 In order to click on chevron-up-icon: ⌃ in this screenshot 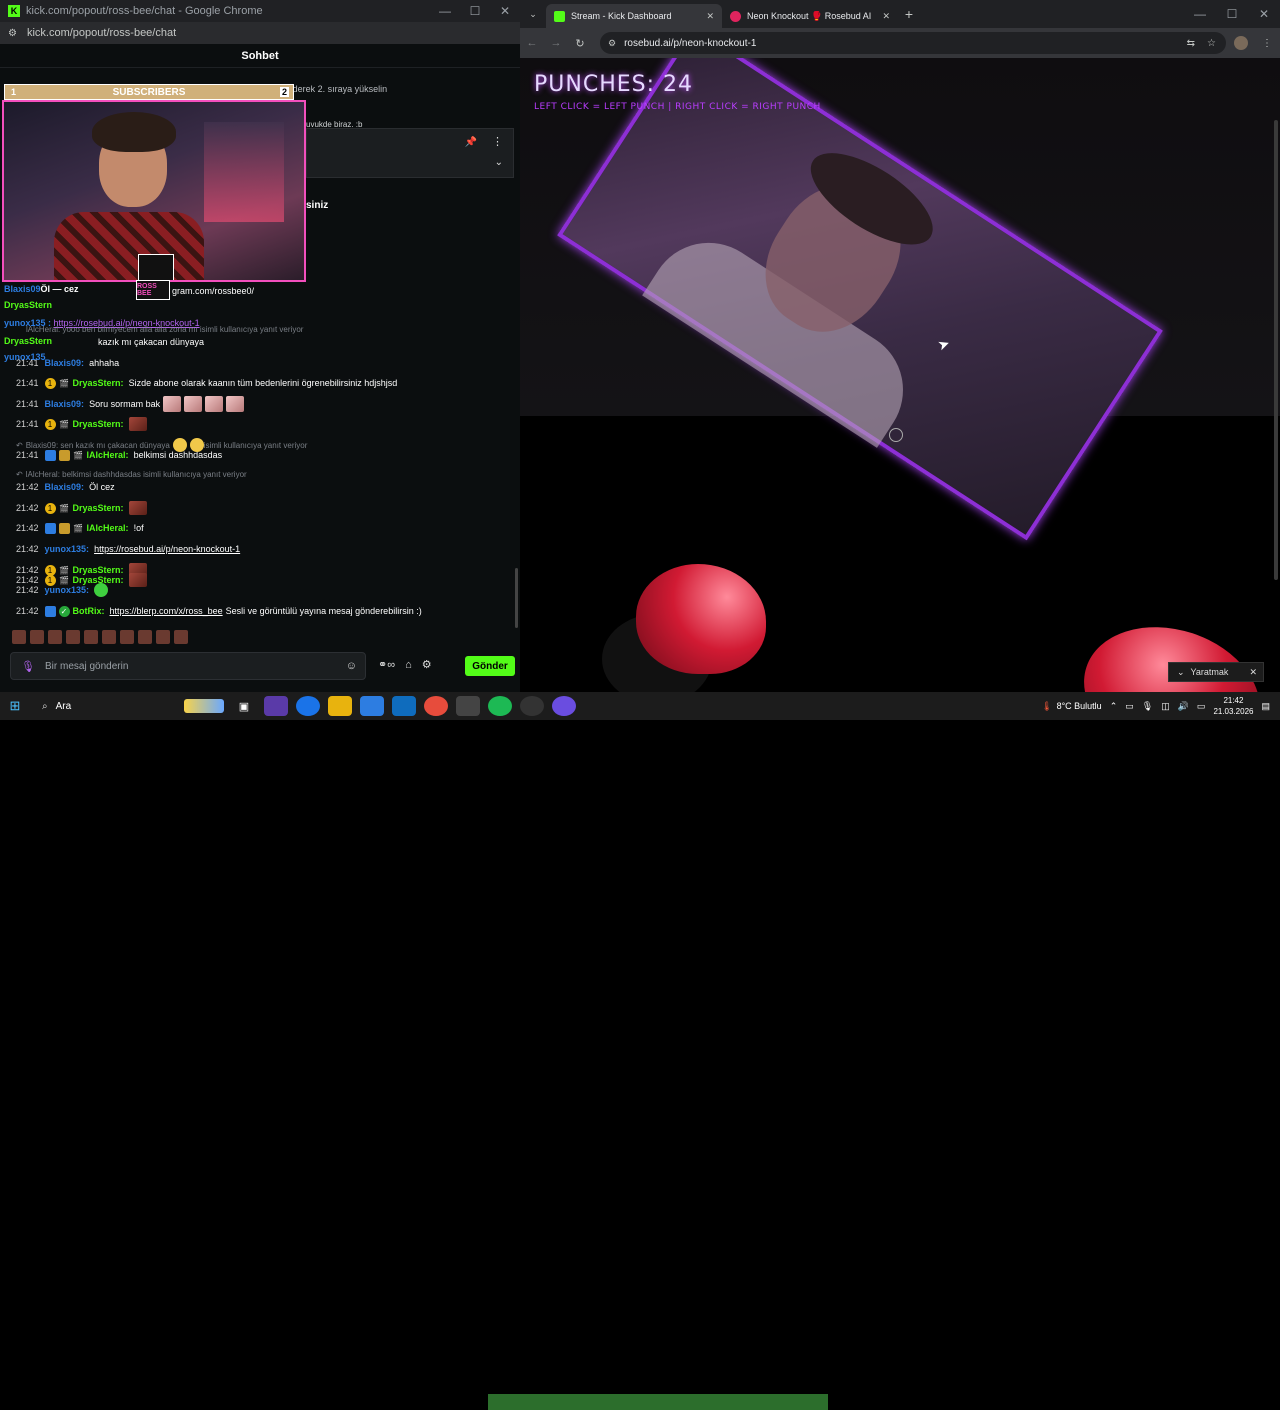, I will do `click(1114, 706)`.